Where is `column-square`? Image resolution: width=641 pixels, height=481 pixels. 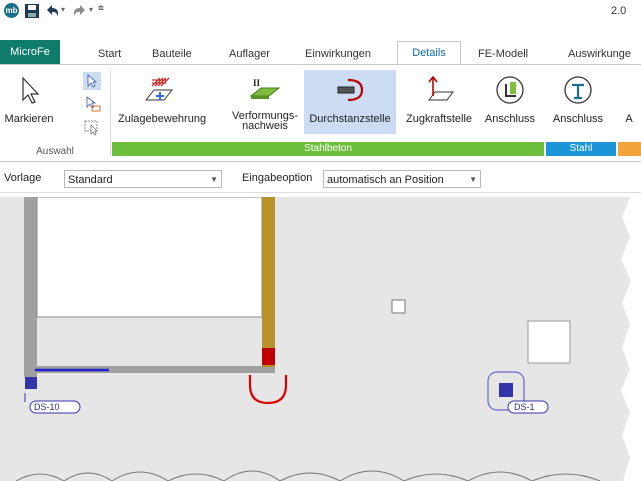
column-square is located at coordinates (549, 342).